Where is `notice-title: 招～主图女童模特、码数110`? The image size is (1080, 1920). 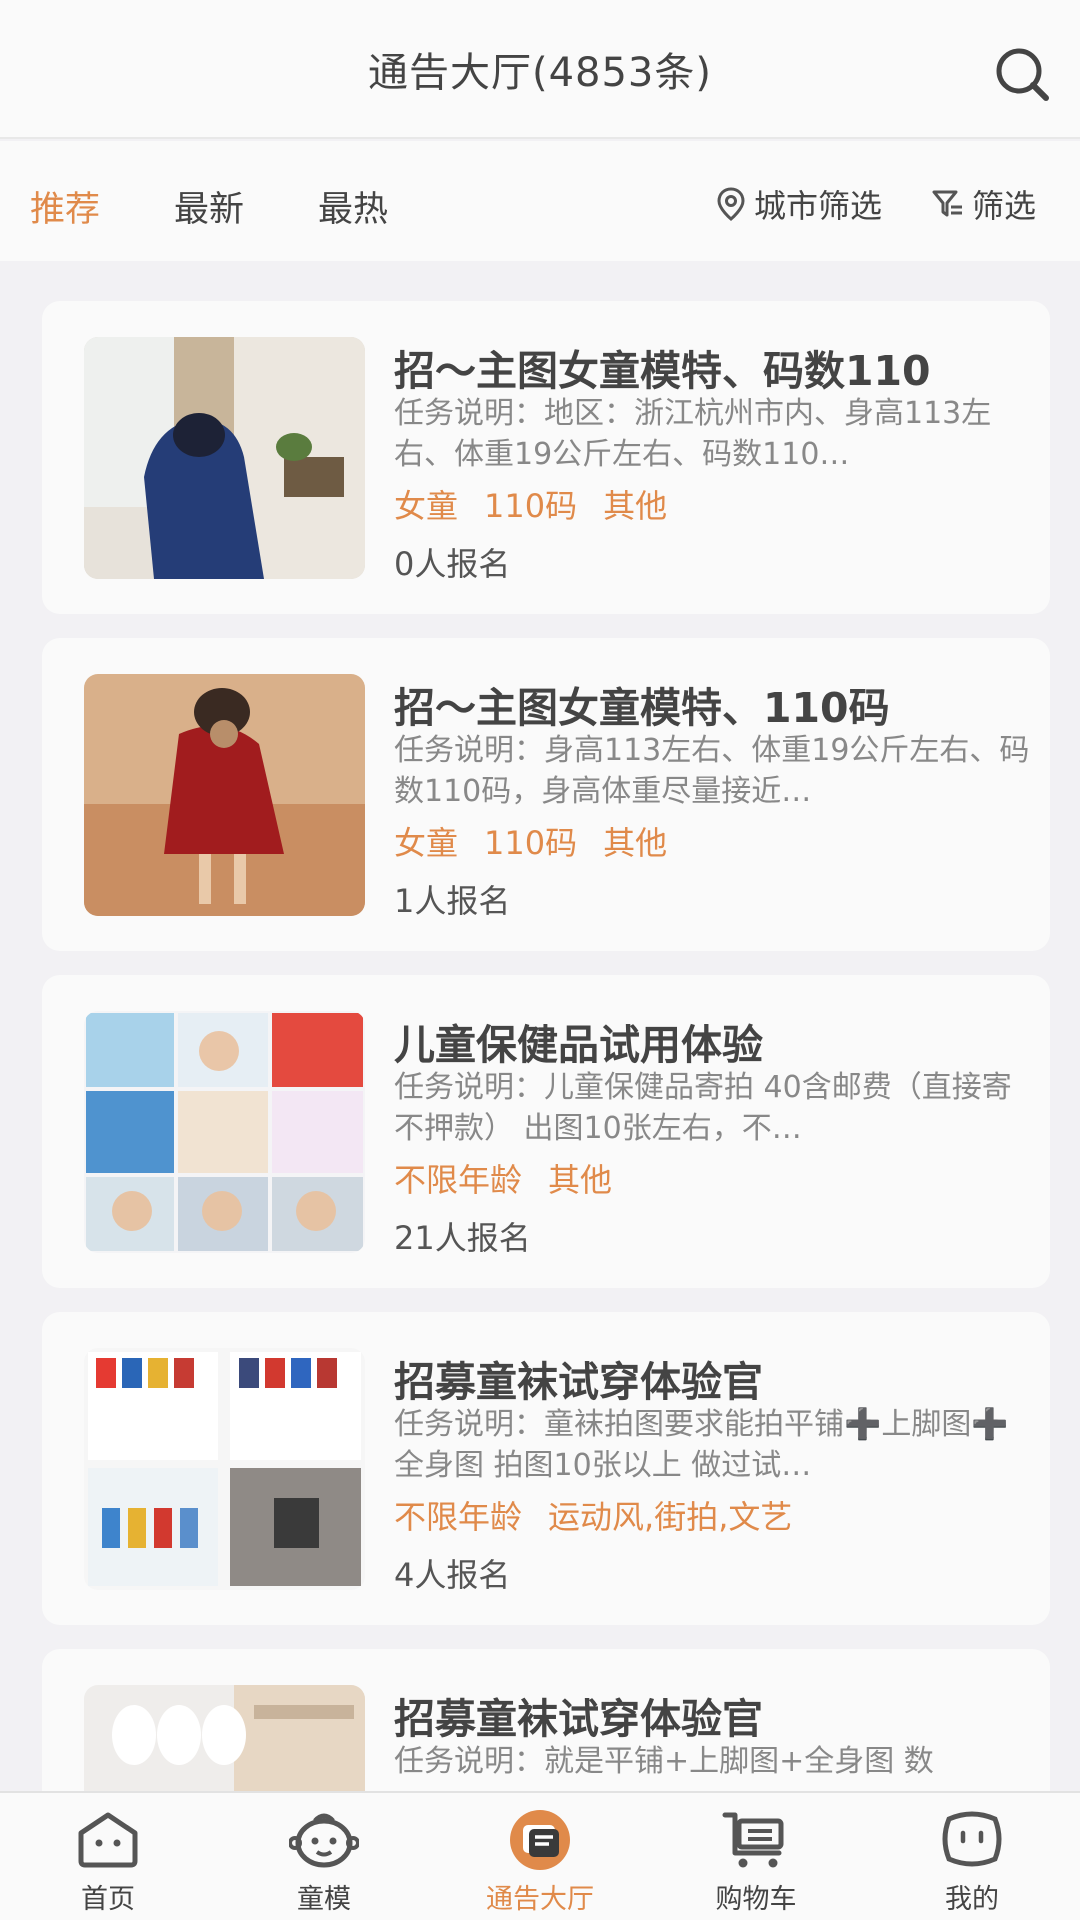
notice-title: 招～主图女童模特、码数110 is located at coordinates (662, 371).